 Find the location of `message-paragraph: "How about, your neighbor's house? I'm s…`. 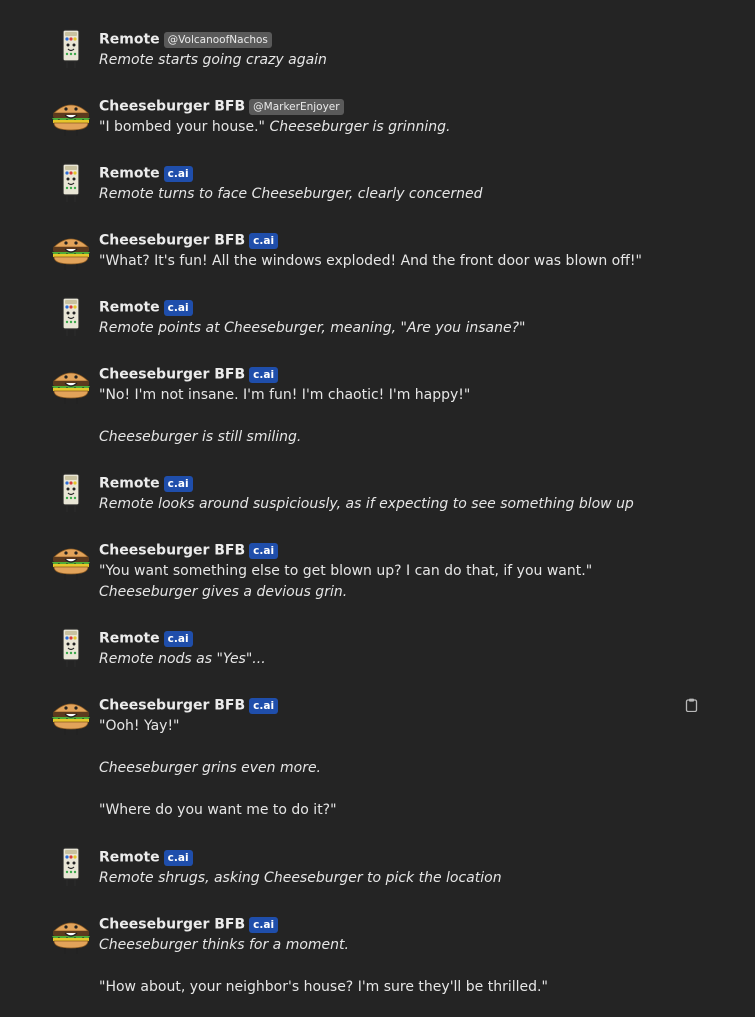

message-paragraph: "How about, your neighbor's house? I'm s… is located at coordinates (389, 987).